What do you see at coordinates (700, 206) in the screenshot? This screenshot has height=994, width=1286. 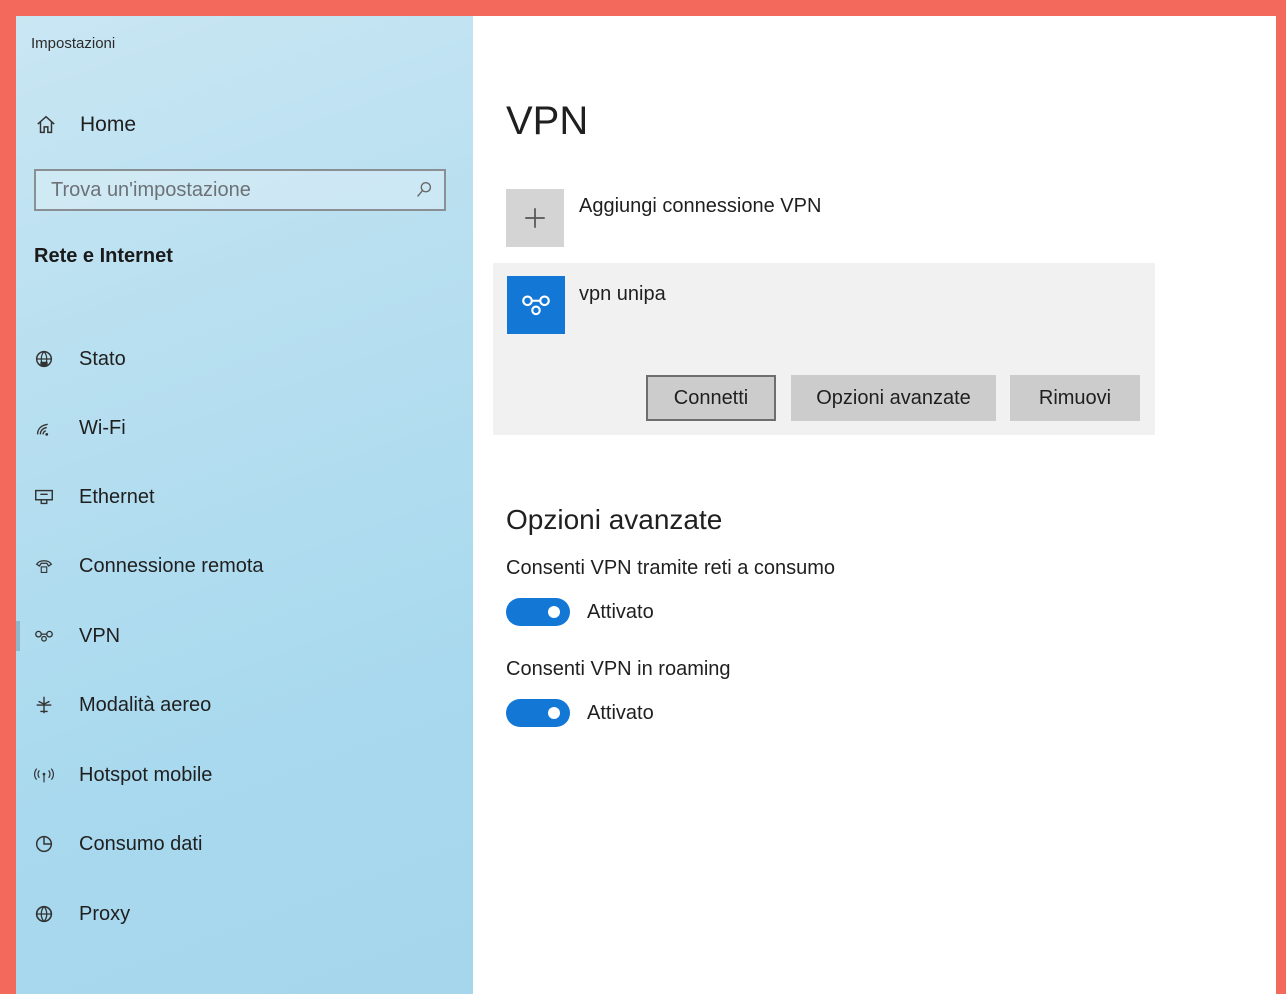 I see `add-vpn-label: Aggiungi connessione VPN` at bounding box center [700, 206].